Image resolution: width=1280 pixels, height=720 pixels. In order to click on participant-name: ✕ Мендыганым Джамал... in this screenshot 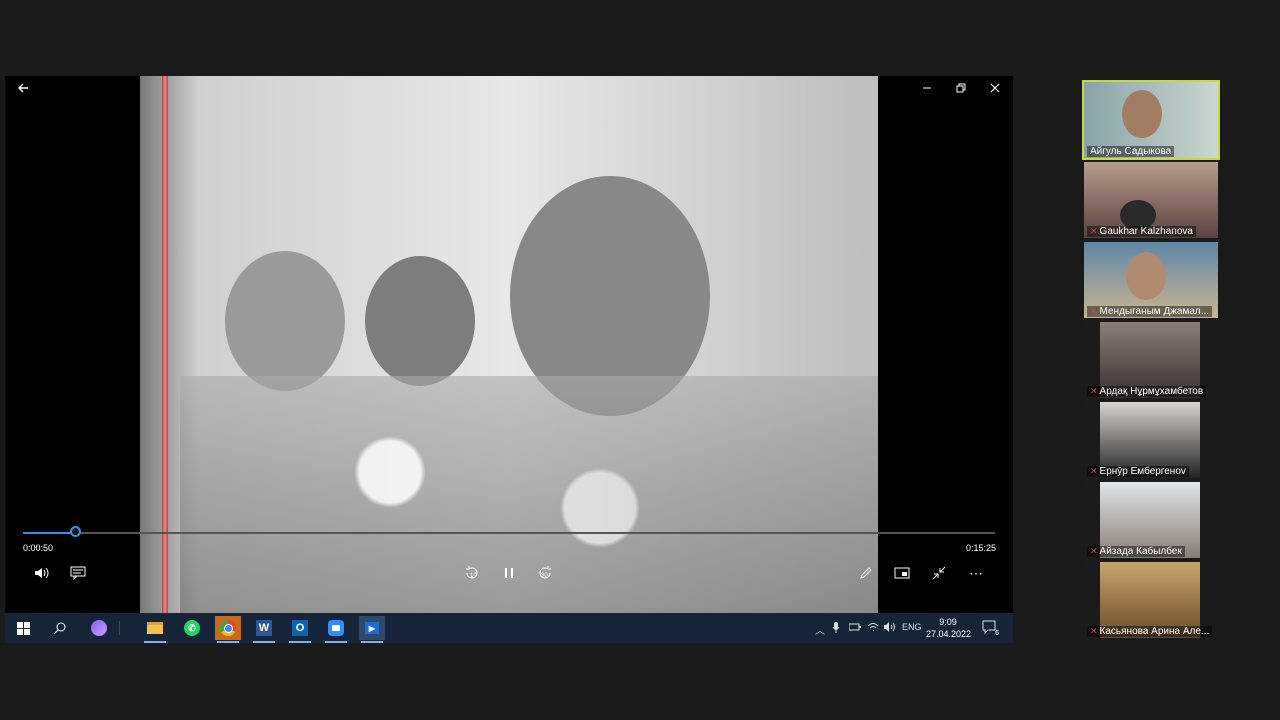, I will do `click(1150, 311)`.